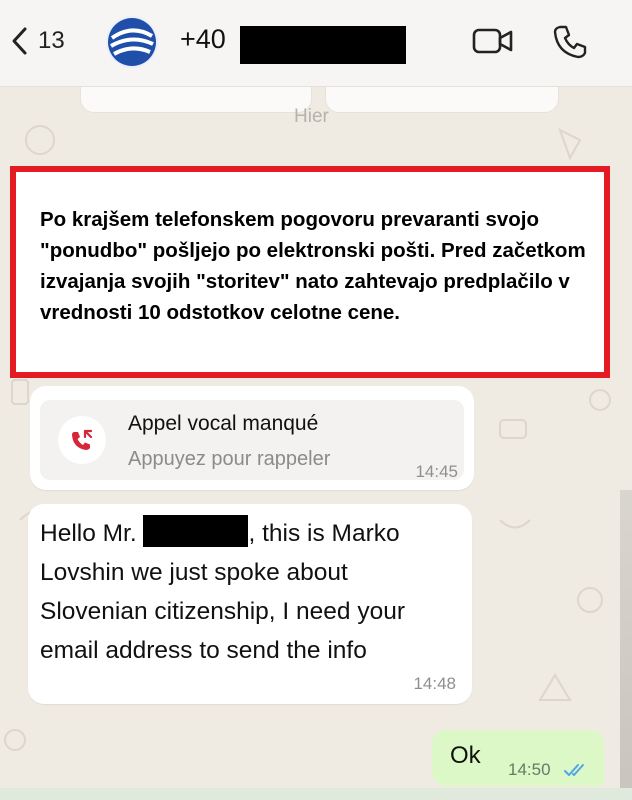 This screenshot has width=632, height=800. I want to click on back-button: 13, so click(37, 41).